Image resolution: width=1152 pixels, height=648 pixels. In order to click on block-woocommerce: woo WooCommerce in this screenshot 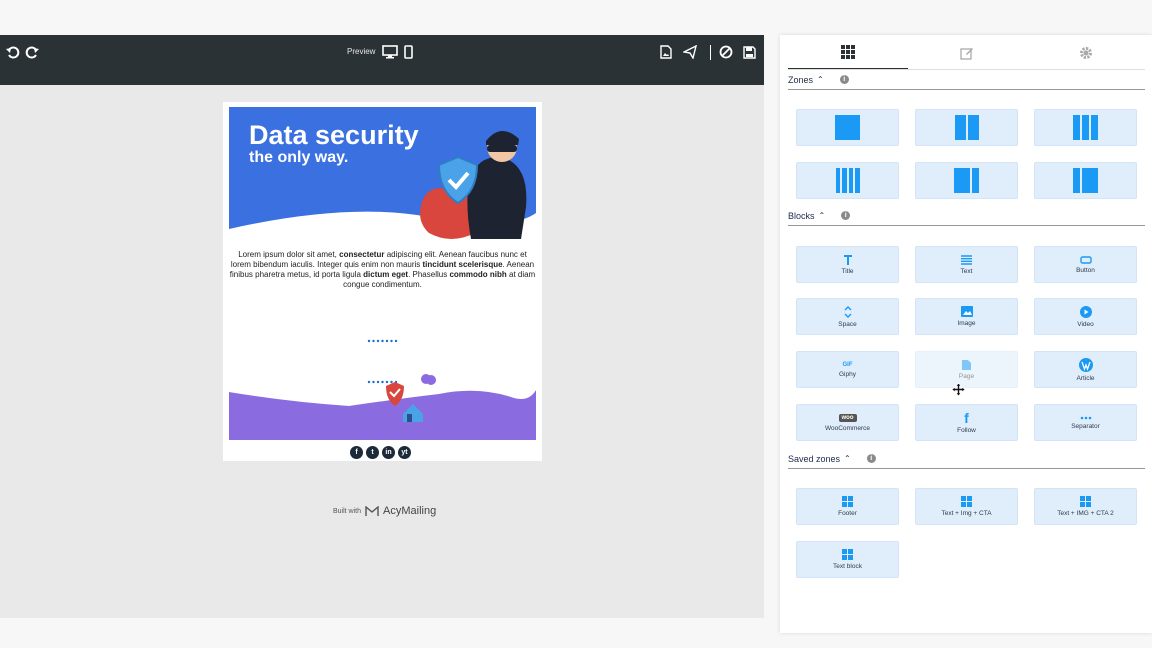, I will do `click(847, 422)`.